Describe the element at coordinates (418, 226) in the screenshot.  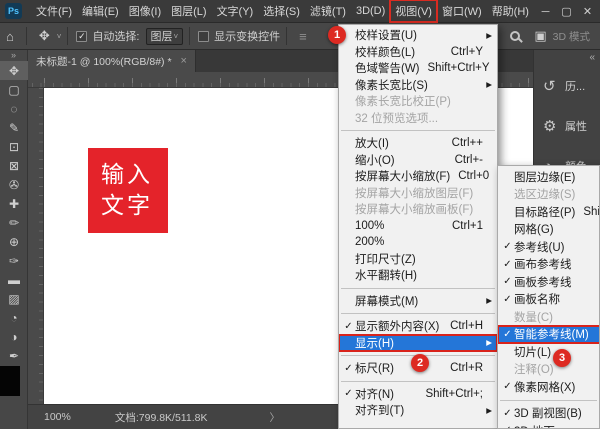
I see `view-menu-item: 100% Ctrl+1` at that location.